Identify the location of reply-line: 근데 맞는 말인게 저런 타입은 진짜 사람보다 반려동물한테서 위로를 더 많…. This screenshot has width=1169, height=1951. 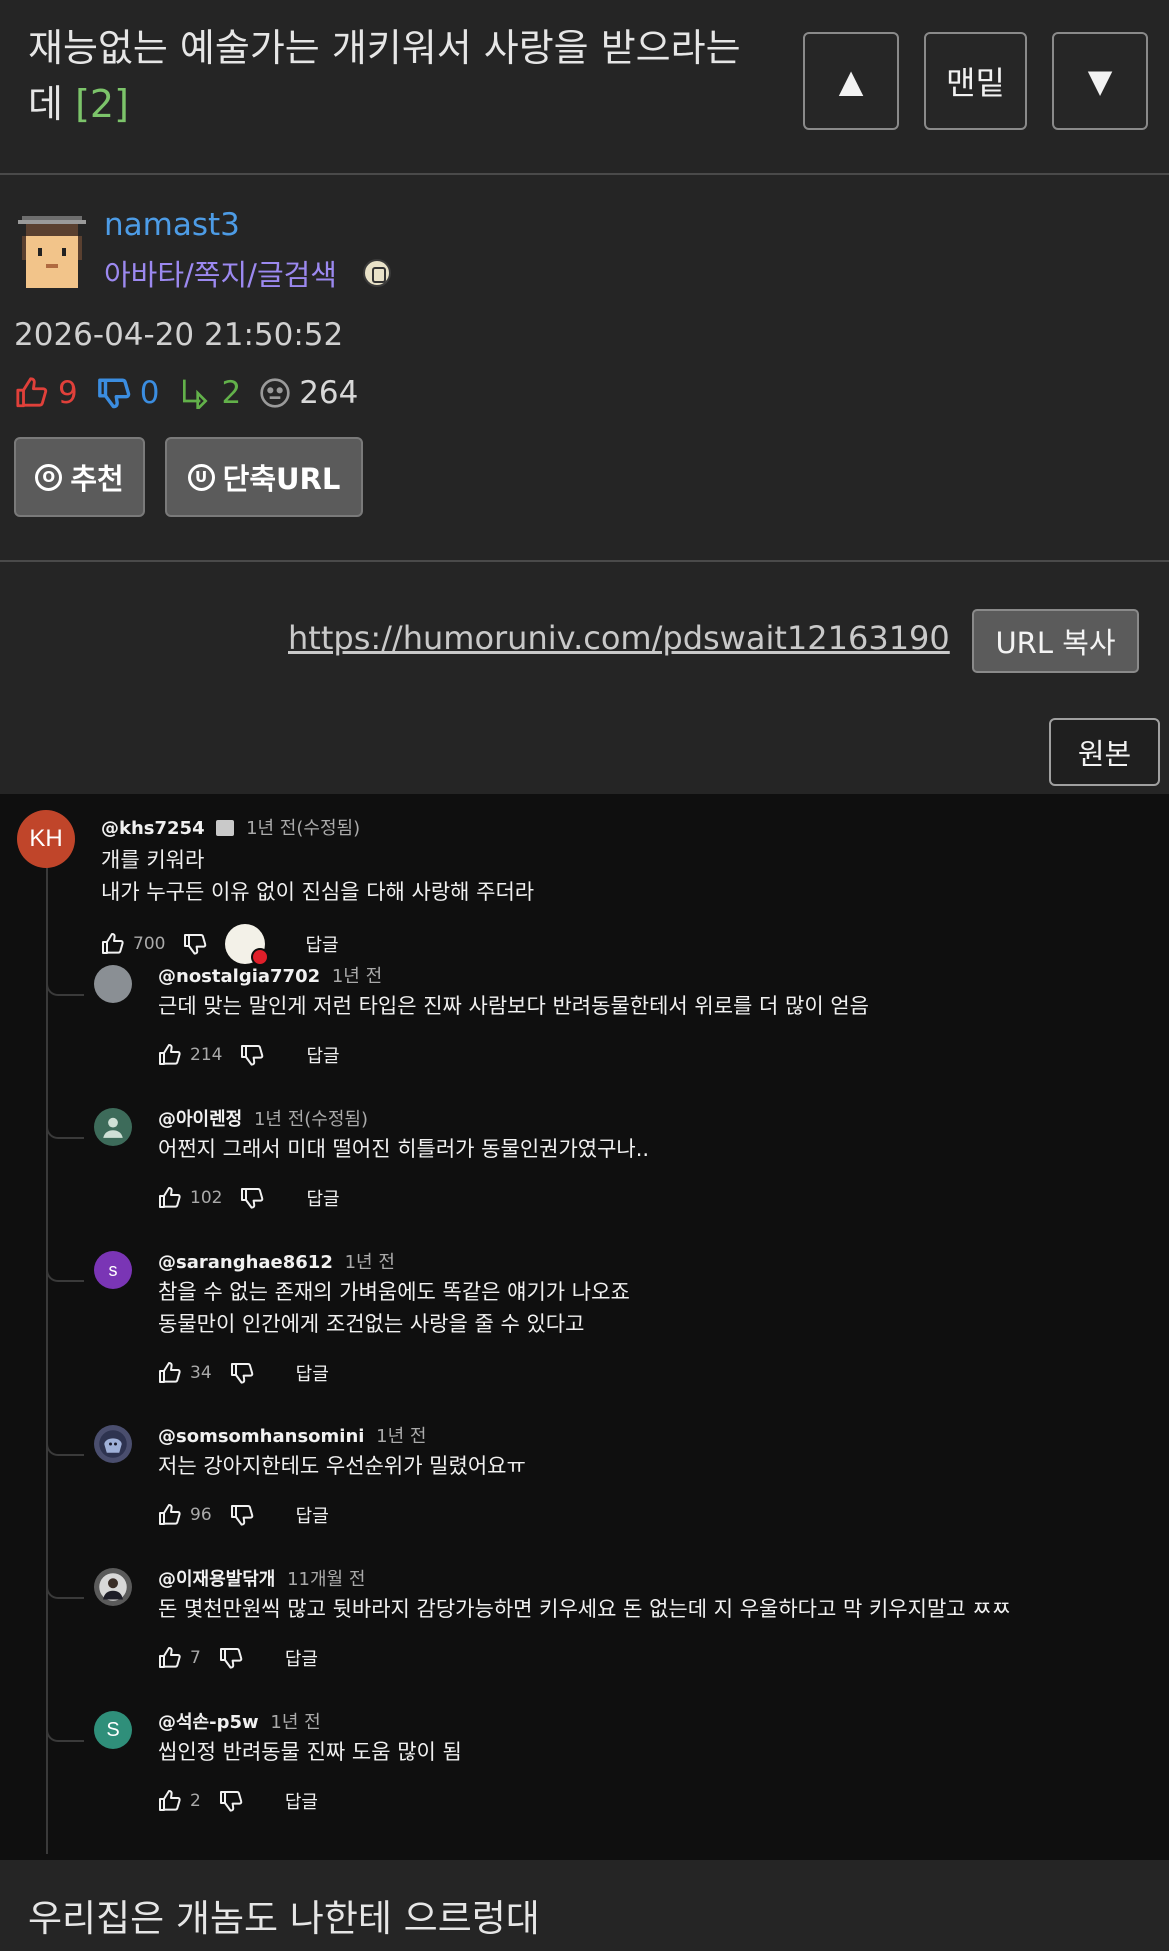
(513, 1006).